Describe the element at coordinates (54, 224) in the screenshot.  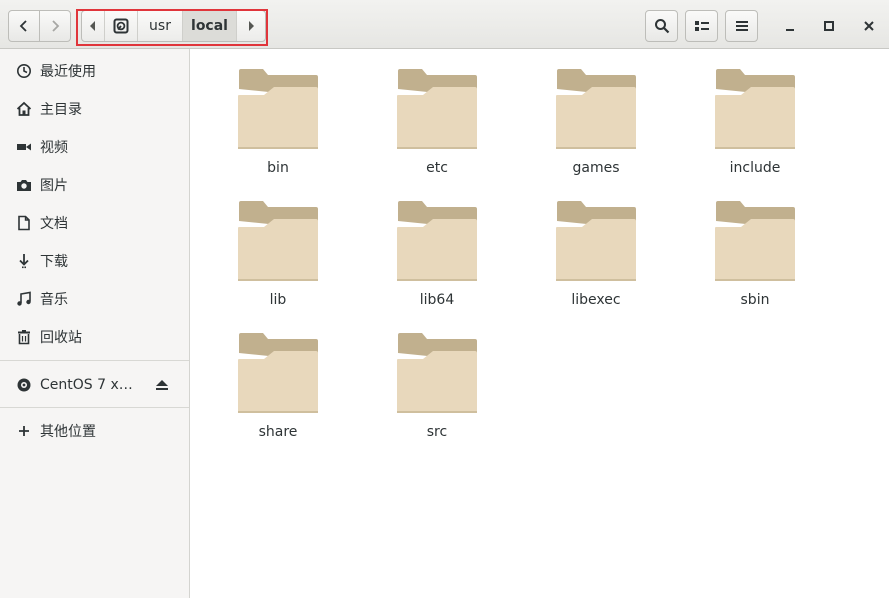
I see `sidebar-item-label: 文档` at that location.